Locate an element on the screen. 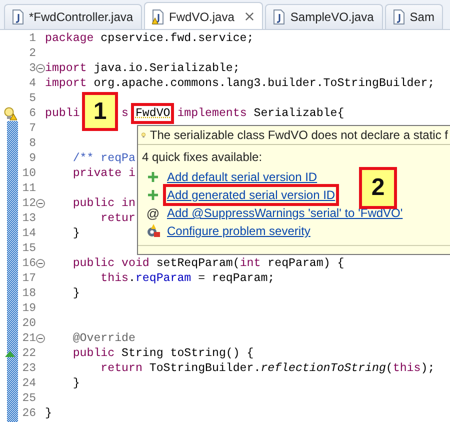 The image size is (450, 422). line-number: 24 is located at coordinates (28, 383).